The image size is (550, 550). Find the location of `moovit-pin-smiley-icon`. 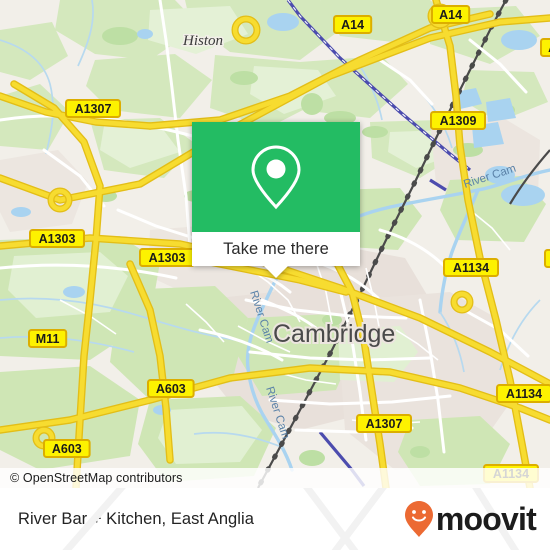

moovit-pin-smiley-icon is located at coordinates (418, 519).